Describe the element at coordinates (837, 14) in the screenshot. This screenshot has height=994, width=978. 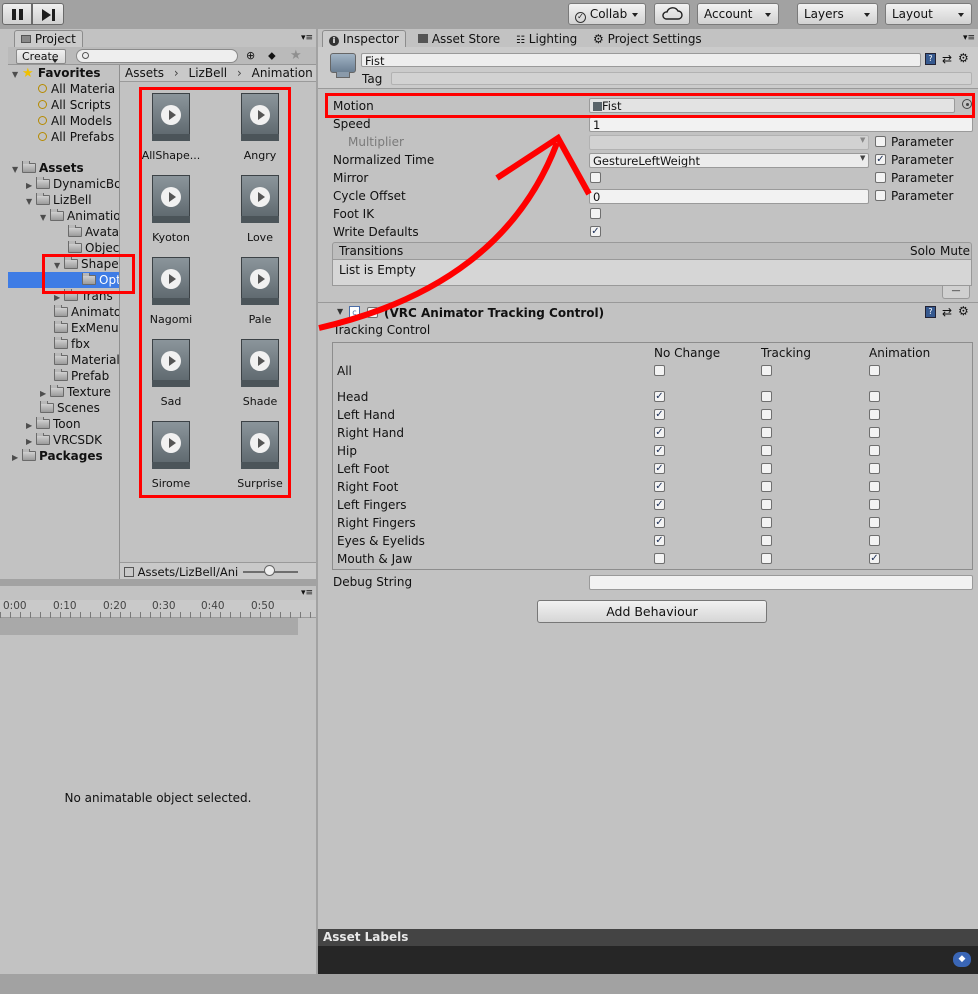
I see `layers-dropdown: Layers` at that location.